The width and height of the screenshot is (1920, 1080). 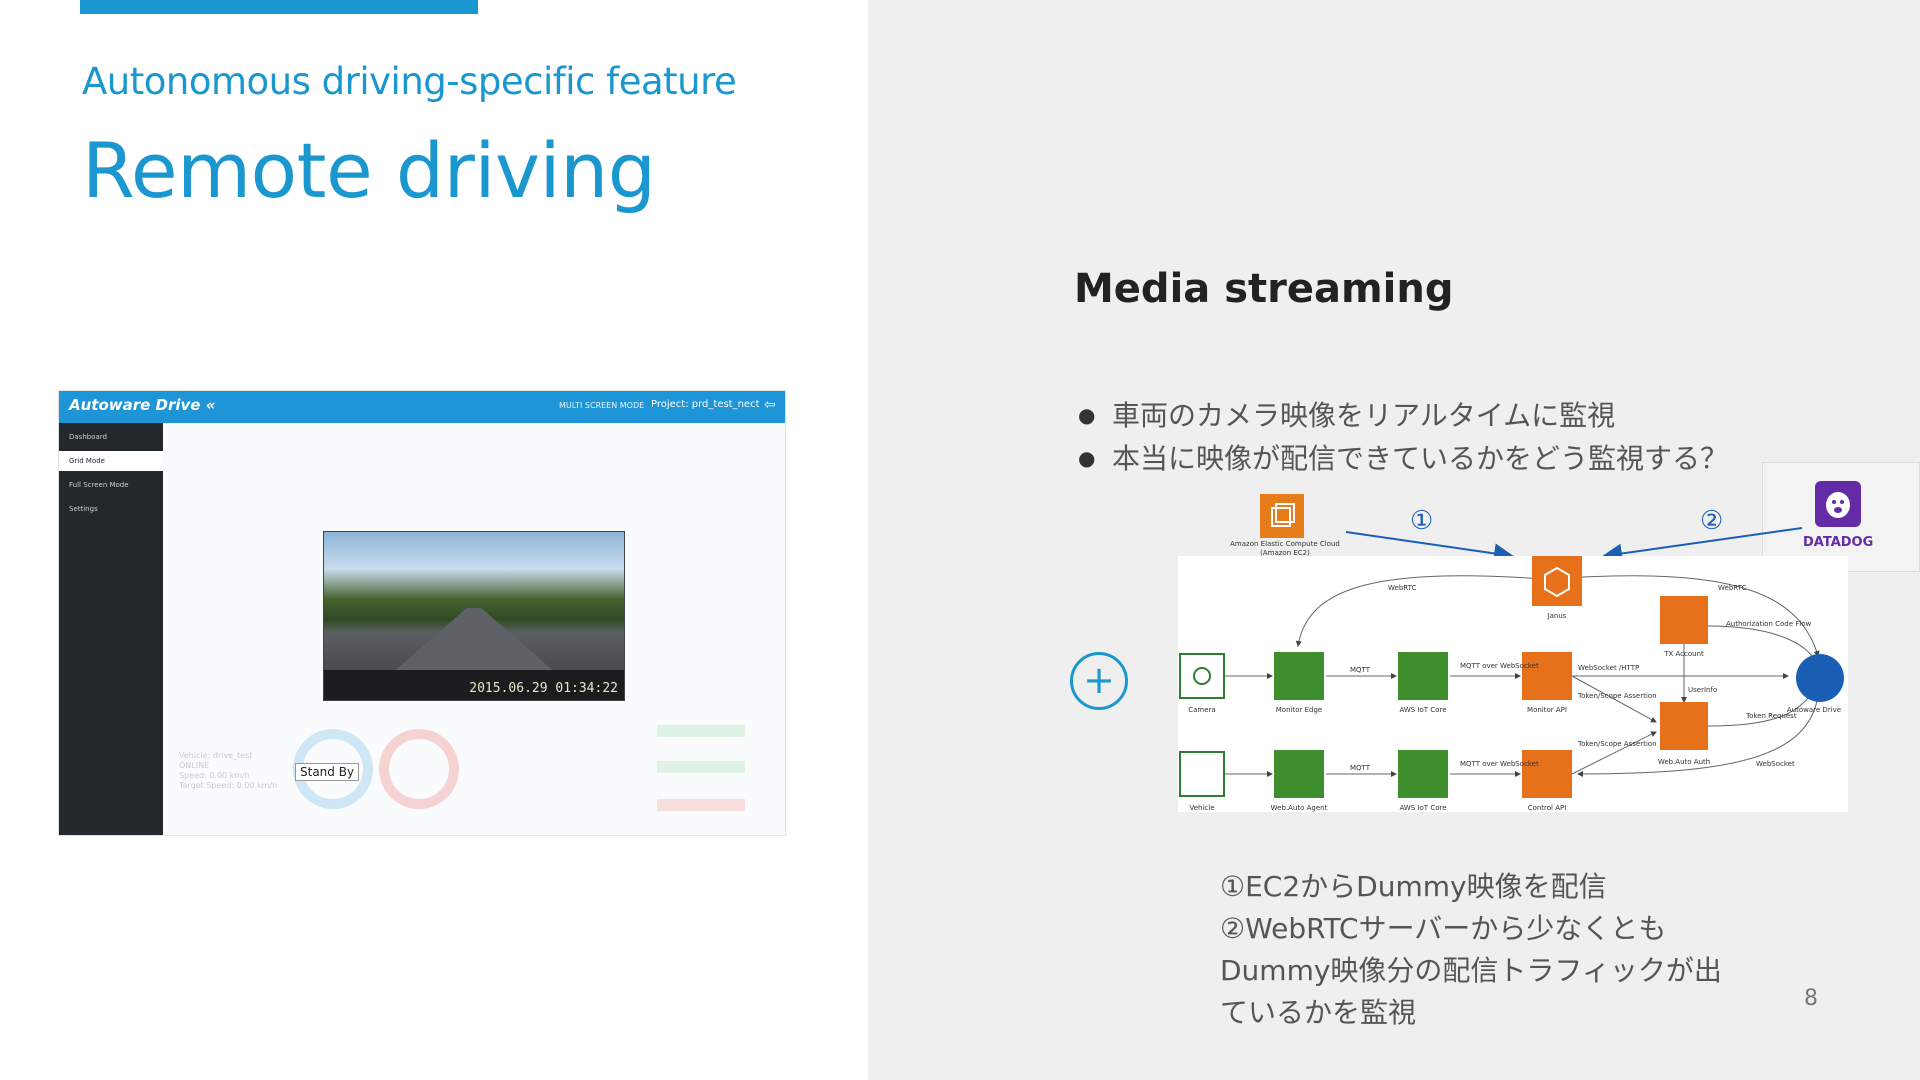 I want to click on edge-label: WebSocket /HTTP, so click(x=1608, y=668).